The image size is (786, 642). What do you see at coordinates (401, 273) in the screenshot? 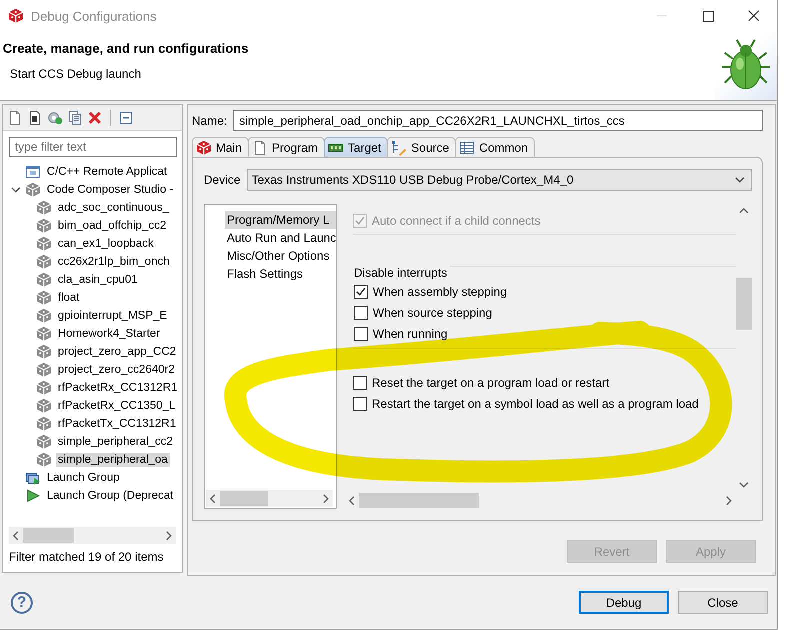
I see `group-title: Disable interrupts` at bounding box center [401, 273].